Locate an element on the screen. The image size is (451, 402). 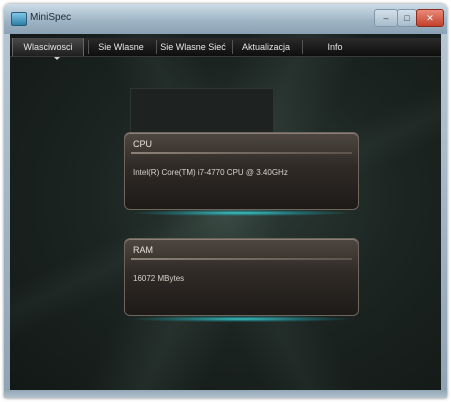
close-button: ✕ is located at coordinates (430, 18).